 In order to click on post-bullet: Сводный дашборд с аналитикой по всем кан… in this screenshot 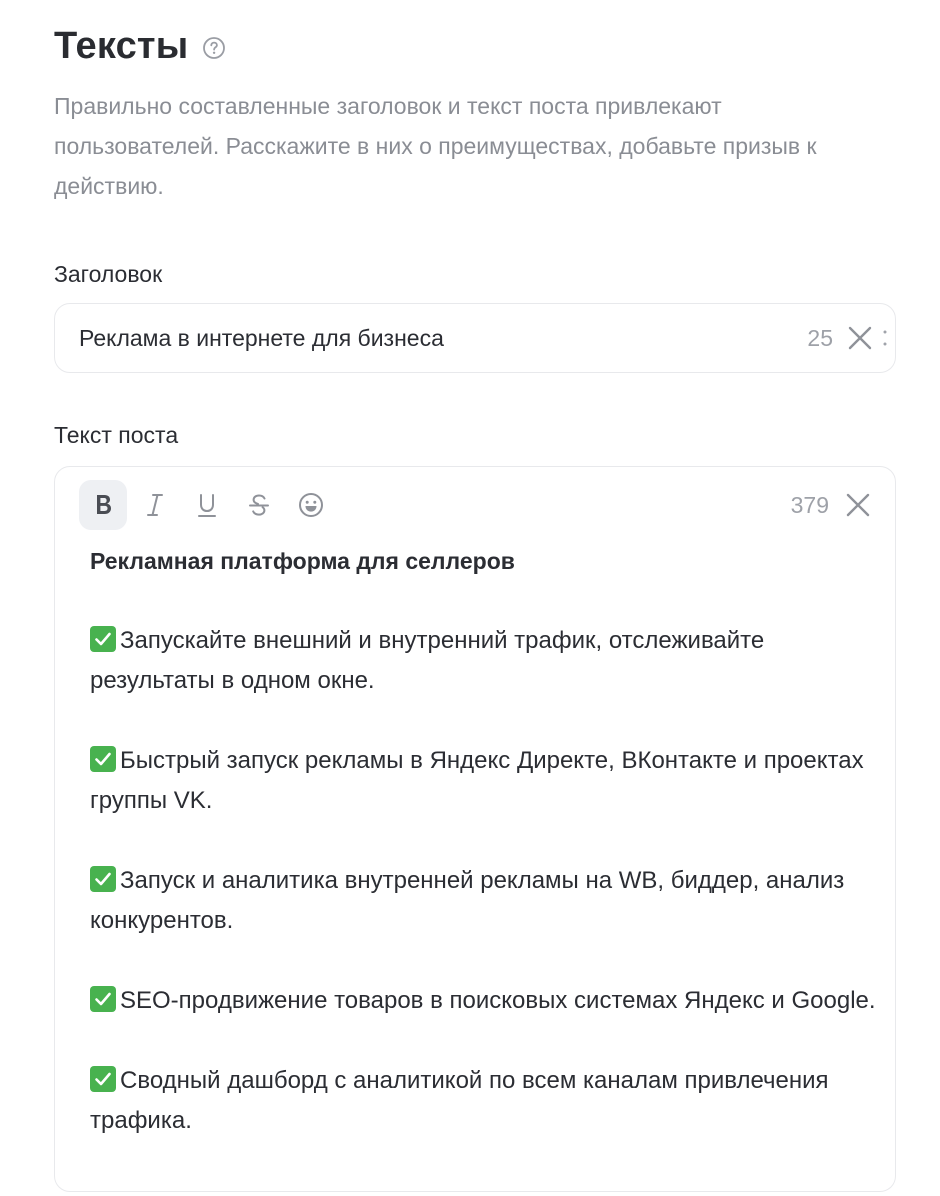, I will do `click(485, 1101)`.